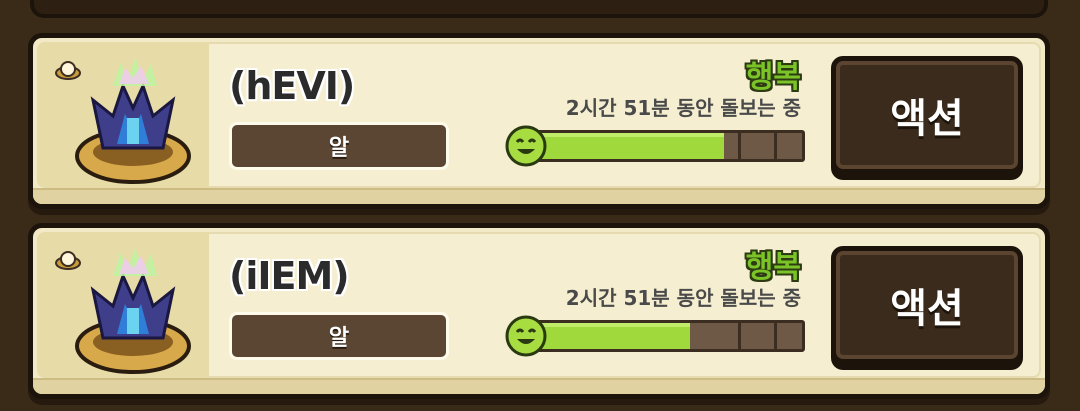  I want to click on pet-name: (iIEM), so click(289, 276).